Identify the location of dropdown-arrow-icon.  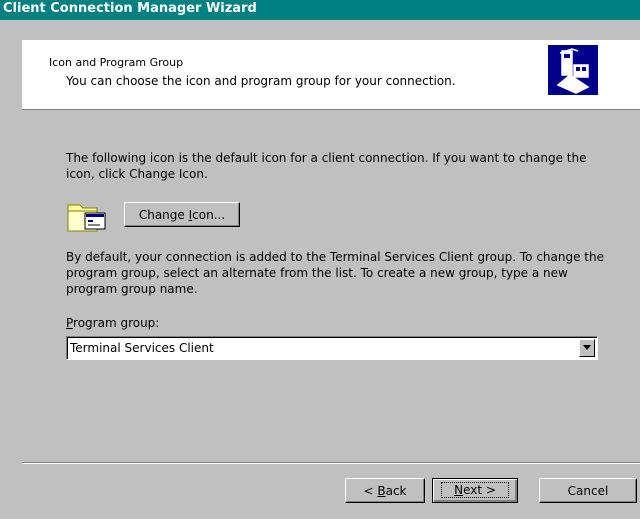
(587, 348).